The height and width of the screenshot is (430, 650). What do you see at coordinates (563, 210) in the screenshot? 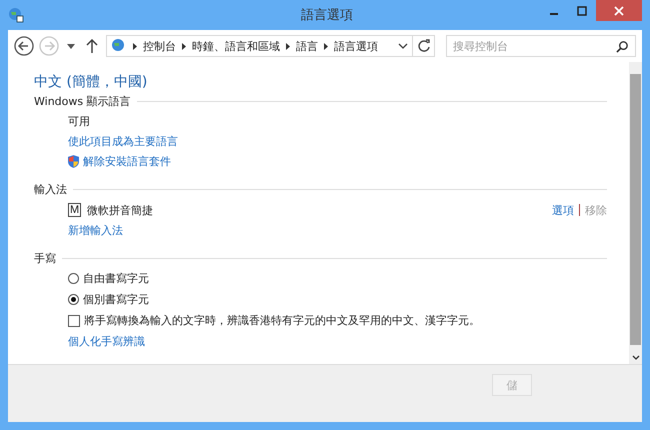
I see `action-link: 選項` at bounding box center [563, 210].